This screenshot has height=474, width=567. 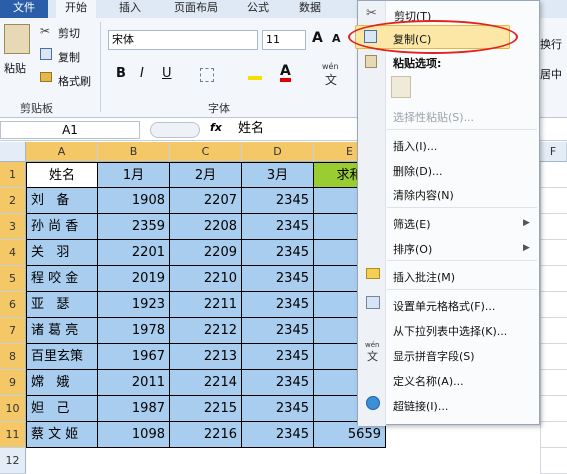 What do you see at coordinates (206, 435) in the screenshot?
I see `value-cell: 2216` at bounding box center [206, 435].